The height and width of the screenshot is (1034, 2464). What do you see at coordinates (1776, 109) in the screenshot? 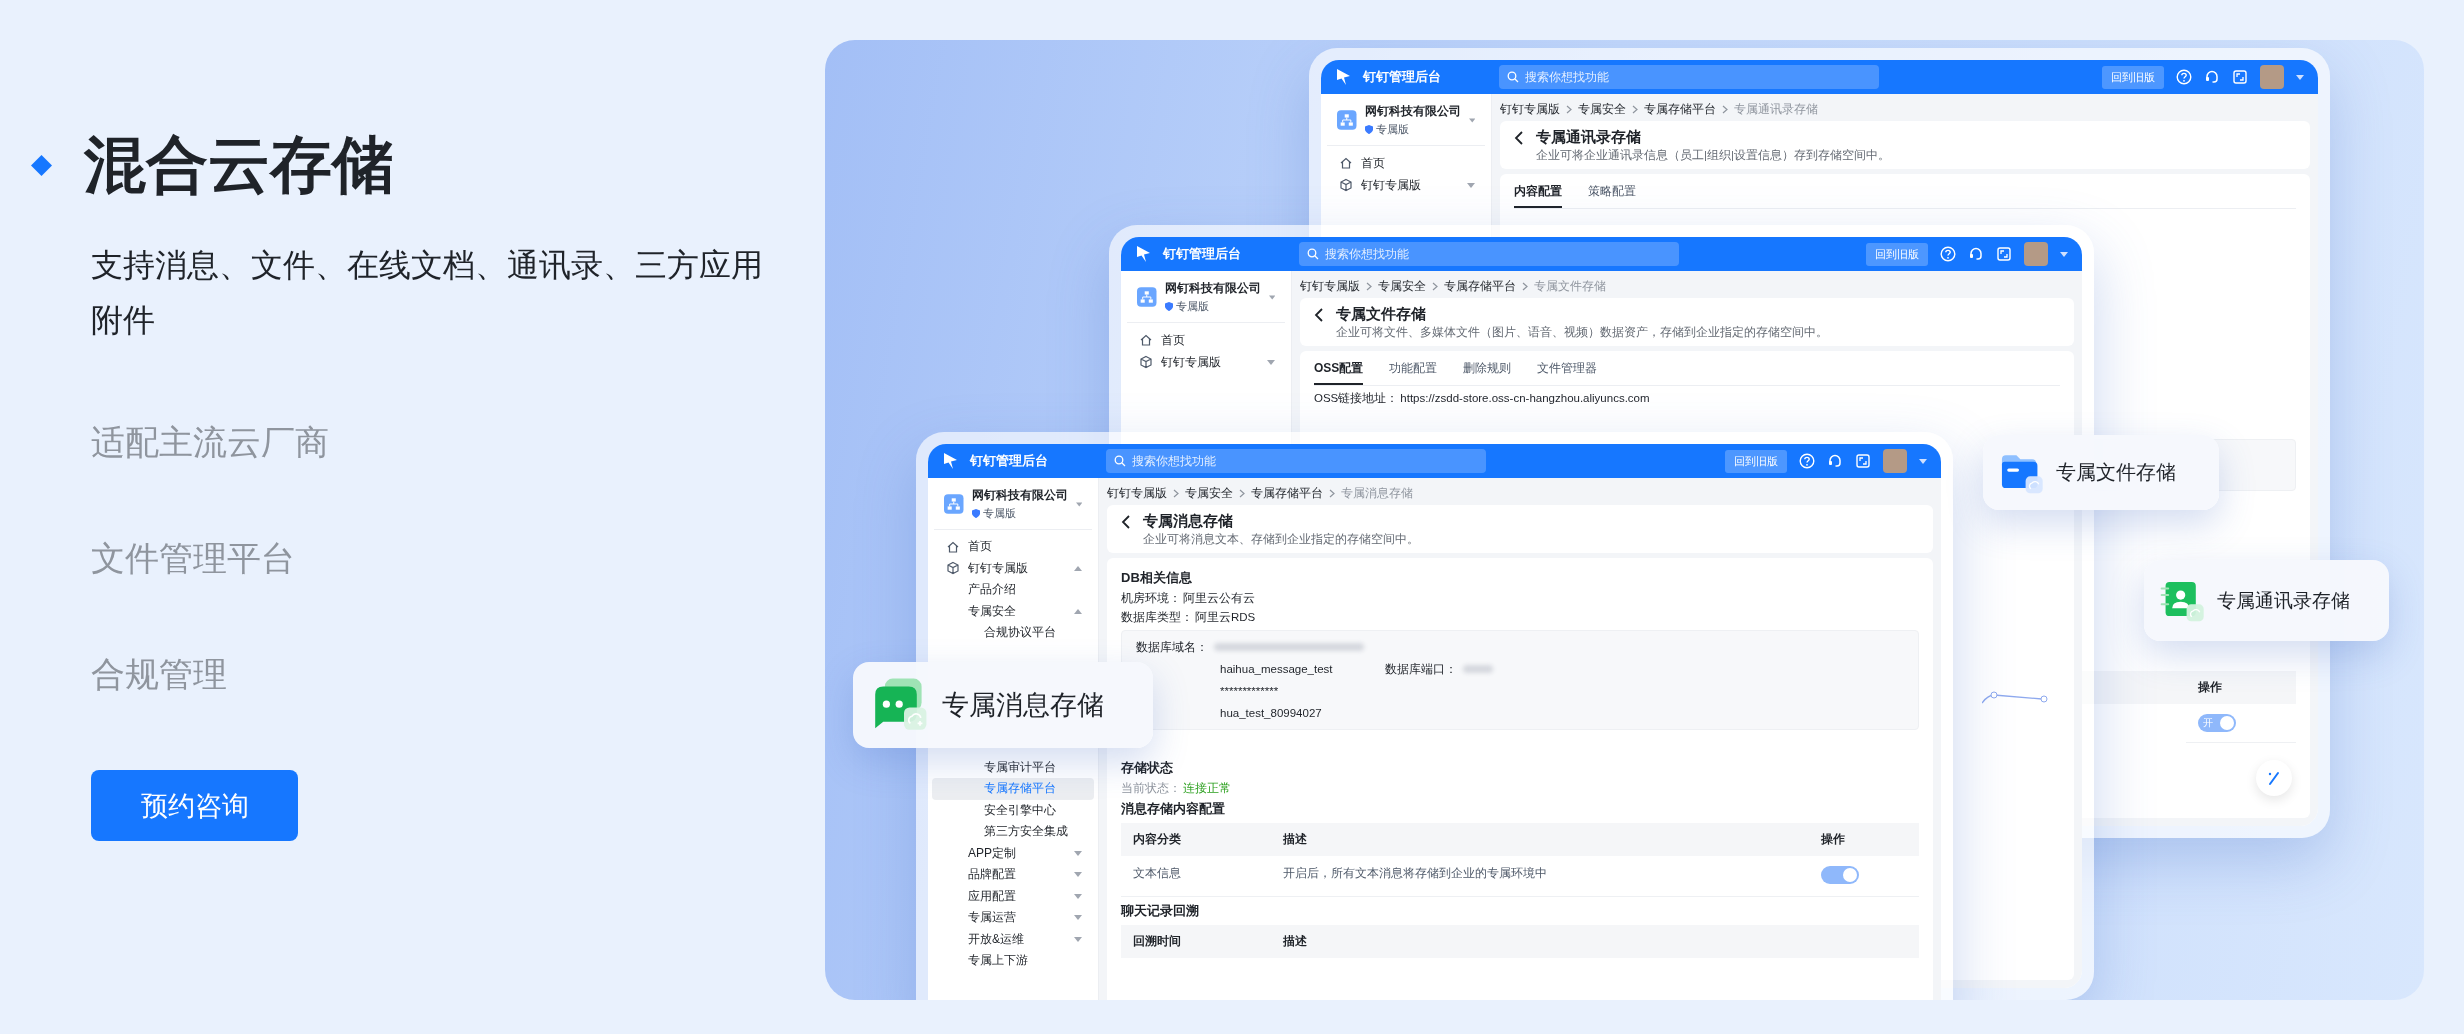
I see `breadcrumb-current: 专属通讯录存储` at bounding box center [1776, 109].